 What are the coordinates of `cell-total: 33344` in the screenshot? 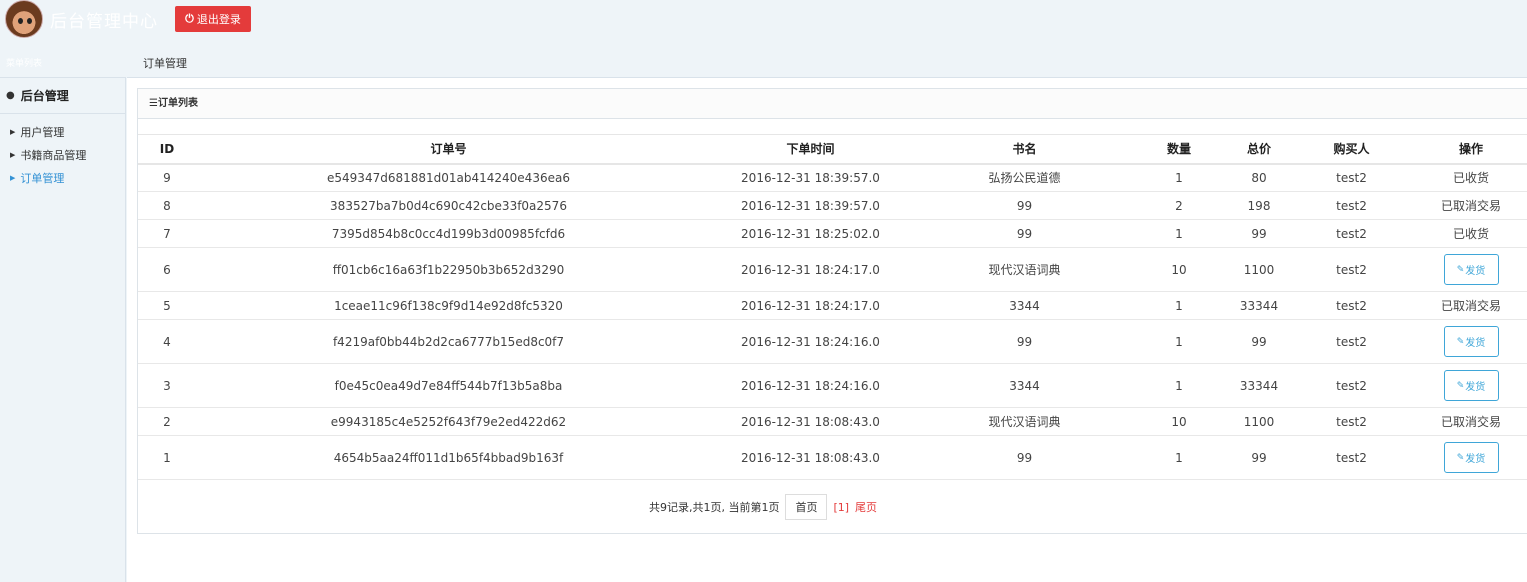 It's located at (1259, 305).